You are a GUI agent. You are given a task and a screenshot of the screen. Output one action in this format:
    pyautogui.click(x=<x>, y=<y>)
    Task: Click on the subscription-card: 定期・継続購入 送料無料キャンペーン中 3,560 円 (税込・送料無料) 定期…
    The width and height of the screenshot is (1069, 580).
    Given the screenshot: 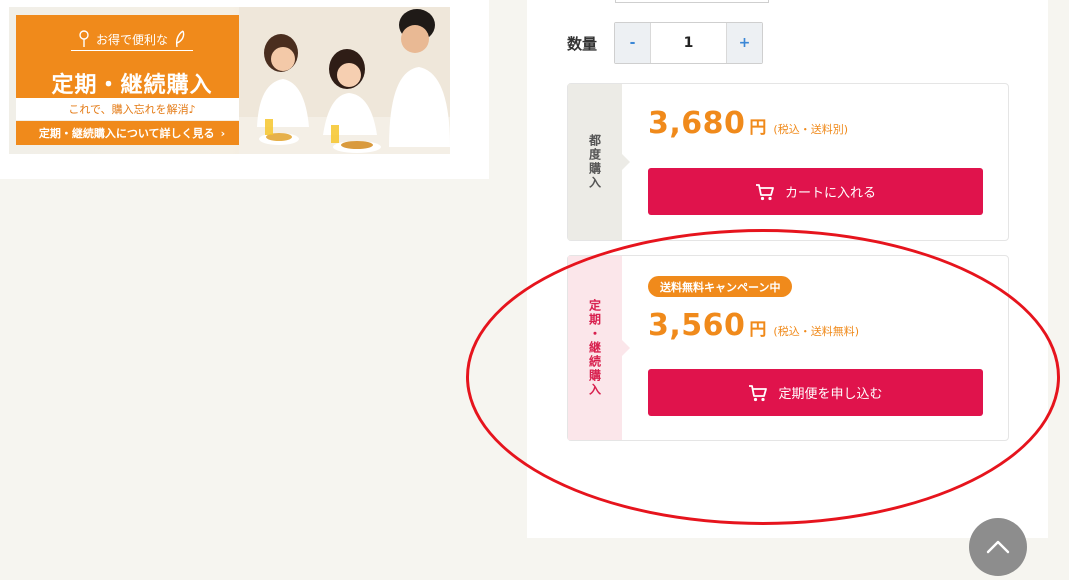 What is the action you would take?
    pyautogui.click(x=788, y=348)
    